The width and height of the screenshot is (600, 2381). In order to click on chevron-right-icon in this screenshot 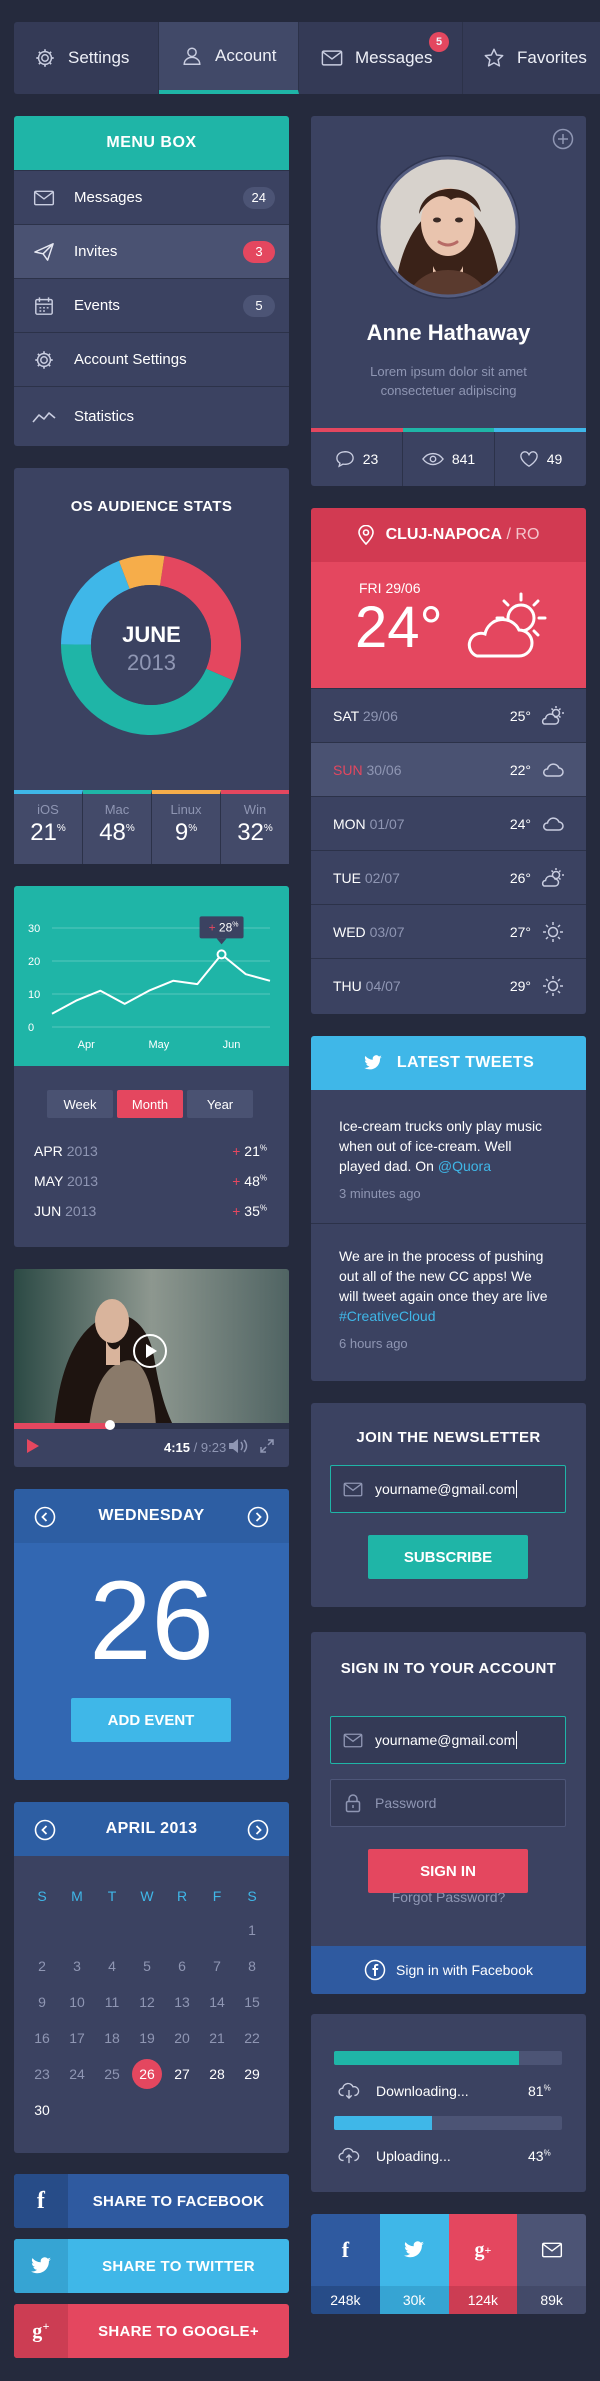, I will do `click(258, 1517)`.